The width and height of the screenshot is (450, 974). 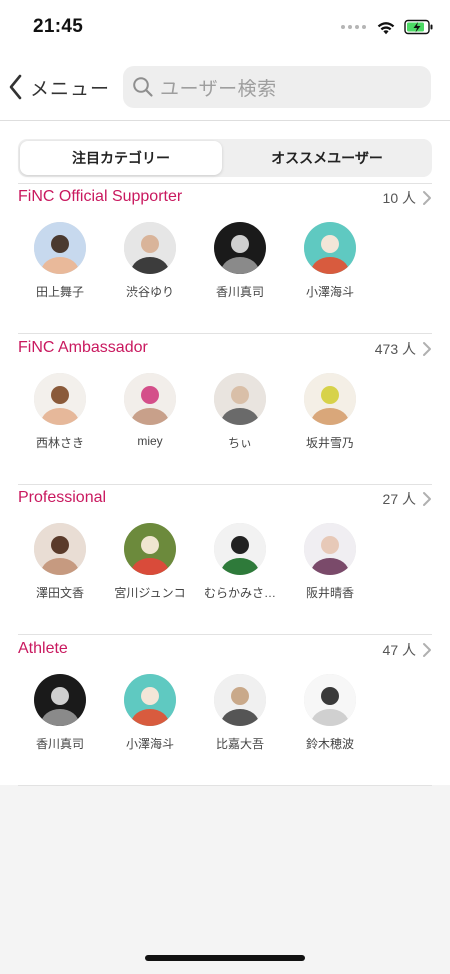 I want to click on tab-recommended-users: オススメユーザー, so click(x=327, y=158).